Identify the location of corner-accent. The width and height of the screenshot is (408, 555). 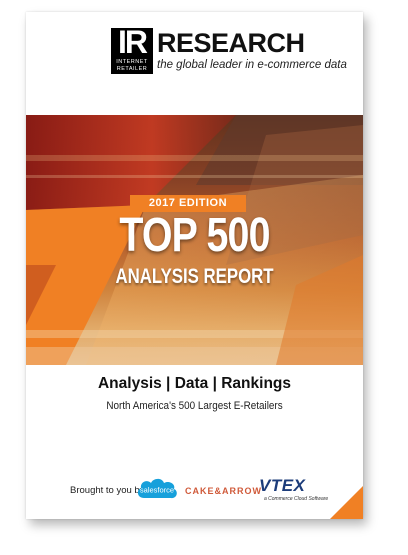
(346, 502).